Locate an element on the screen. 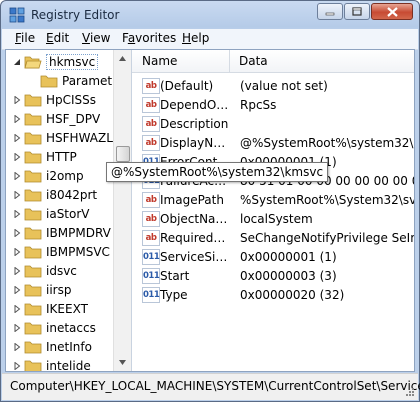  resize-grip-icon is located at coordinates (410, 392).